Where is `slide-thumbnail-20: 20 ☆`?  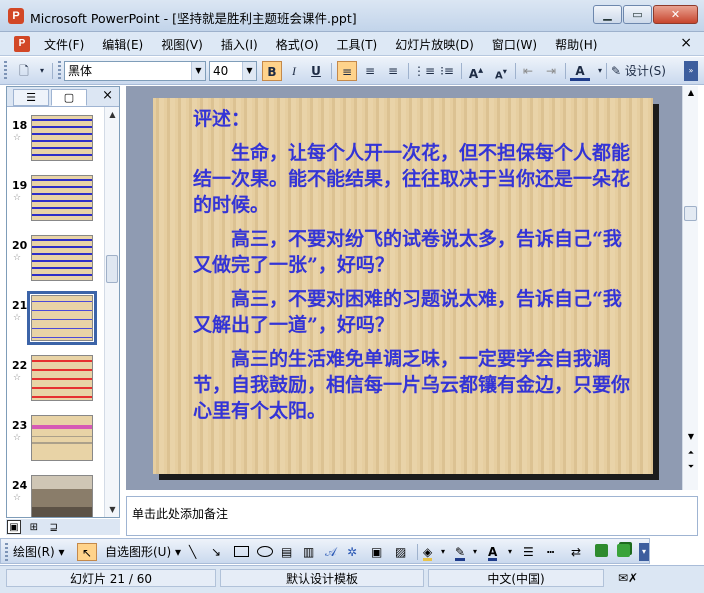
slide-thumbnail-20: 20 ☆ is located at coordinates (56, 260).